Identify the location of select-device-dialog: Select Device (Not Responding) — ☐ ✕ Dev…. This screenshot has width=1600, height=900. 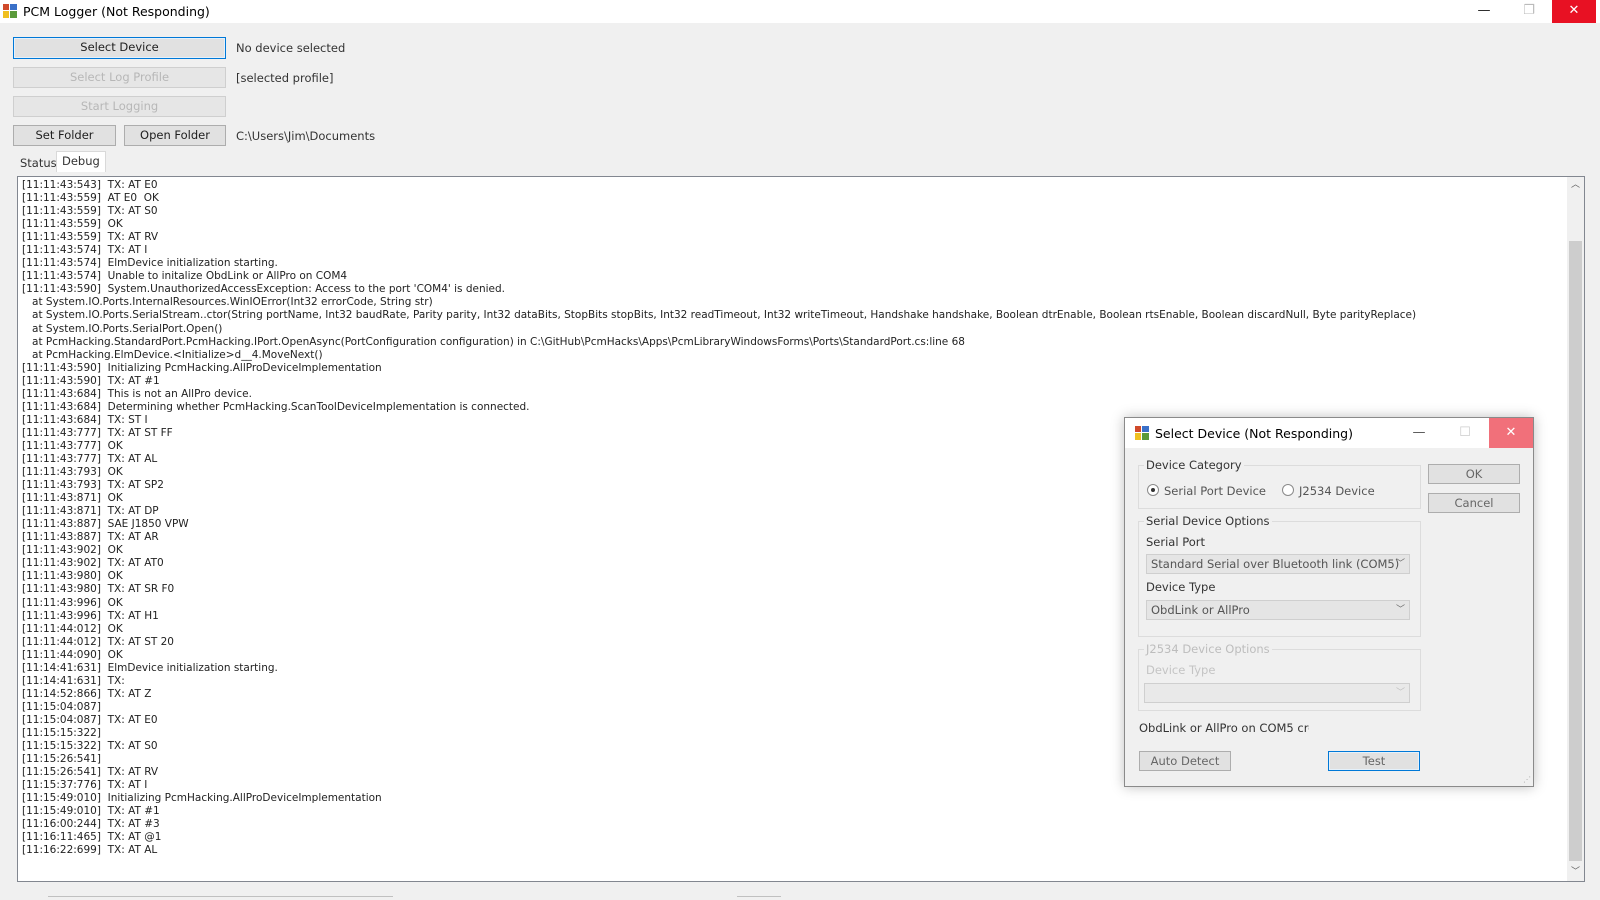
(1329, 602).